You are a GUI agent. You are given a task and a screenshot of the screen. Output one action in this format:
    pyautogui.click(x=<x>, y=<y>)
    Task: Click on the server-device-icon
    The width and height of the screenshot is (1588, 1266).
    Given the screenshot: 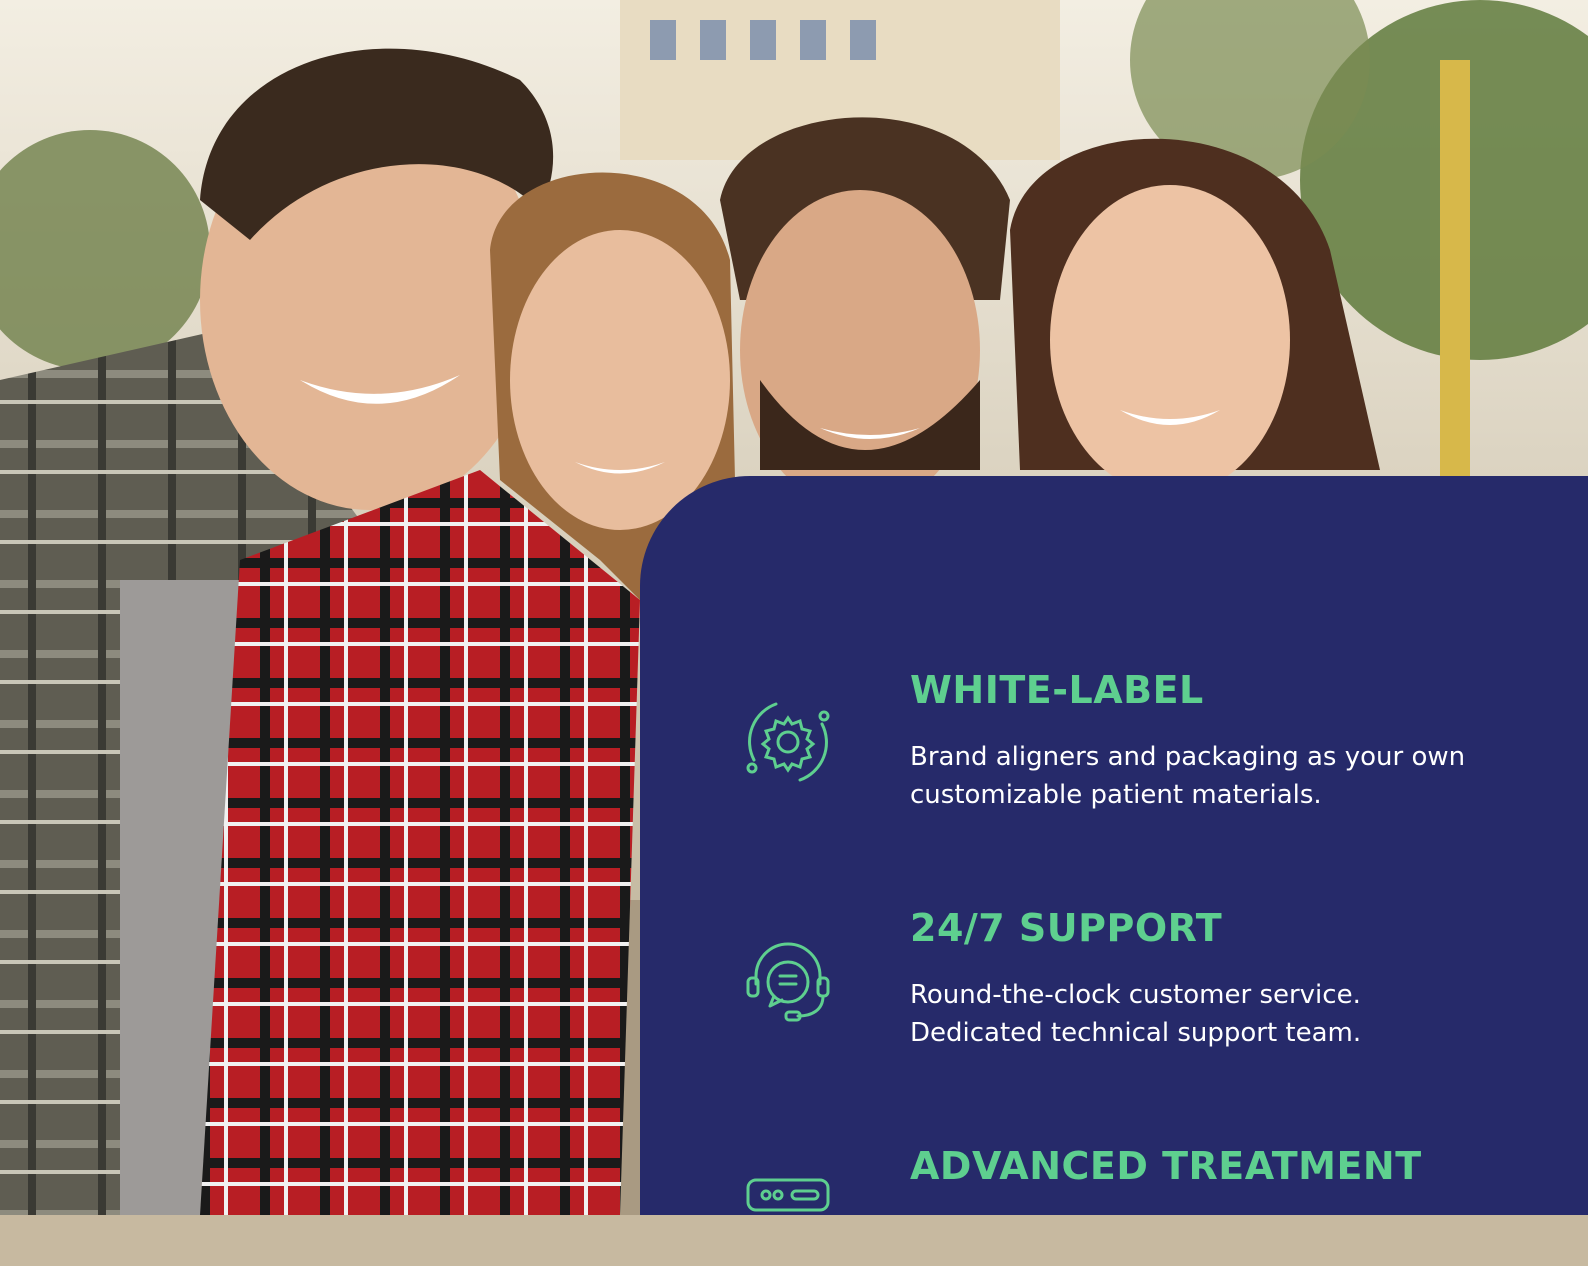 What is the action you would take?
    pyautogui.click(x=788, y=1195)
    